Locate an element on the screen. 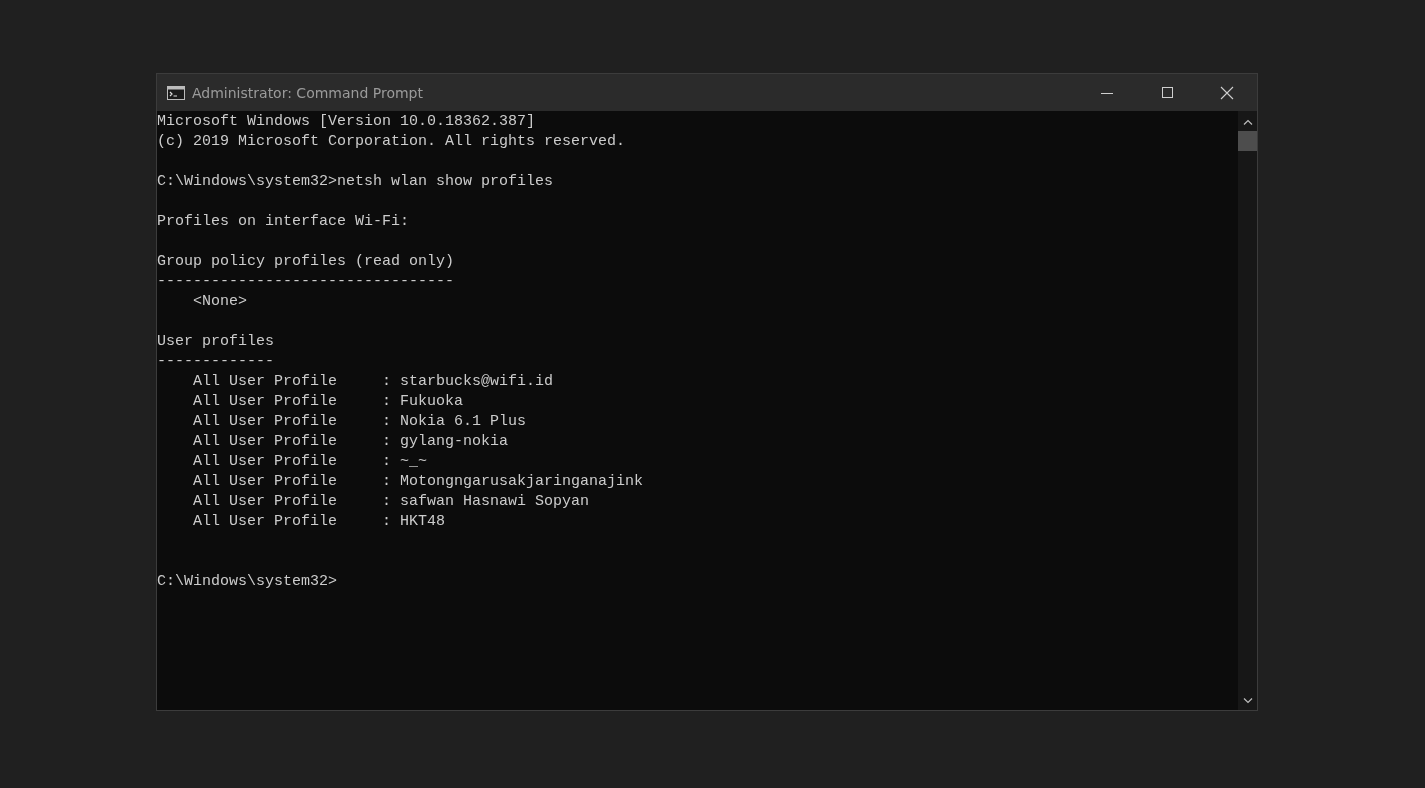 The width and height of the screenshot is (1425, 788). maximize-icon is located at coordinates (1167, 92).